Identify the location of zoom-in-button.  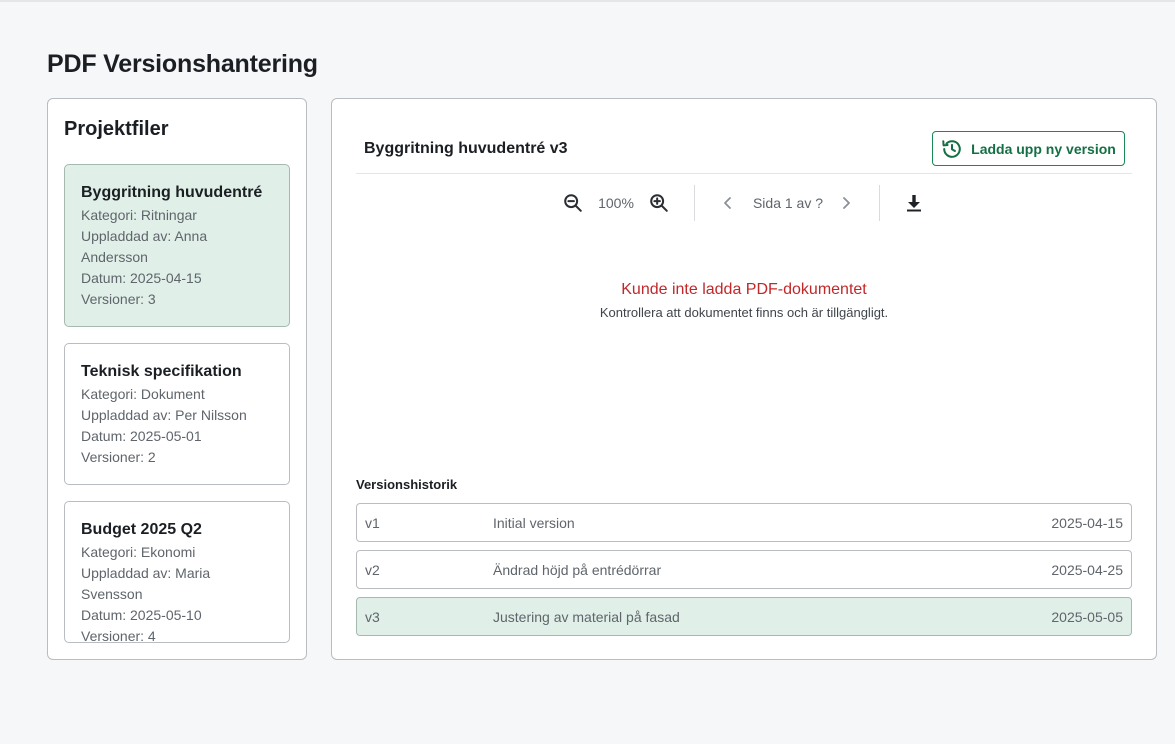
(659, 203).